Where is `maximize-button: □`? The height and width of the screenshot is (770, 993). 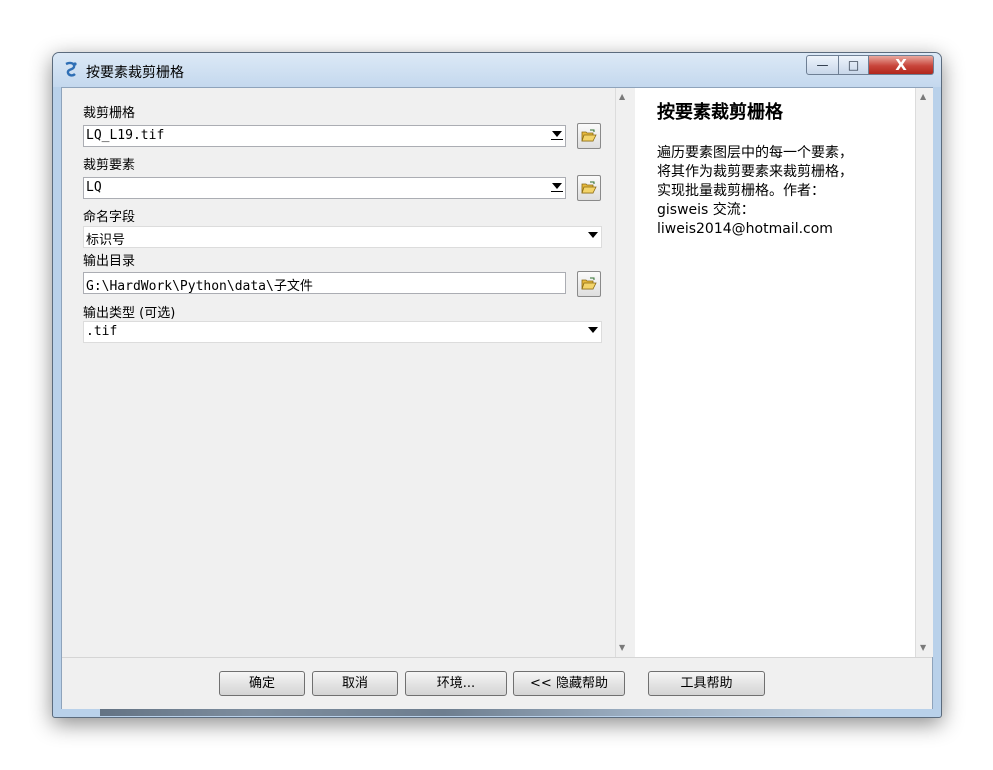
maximize-button: □ is located at coordinates (854, 65).